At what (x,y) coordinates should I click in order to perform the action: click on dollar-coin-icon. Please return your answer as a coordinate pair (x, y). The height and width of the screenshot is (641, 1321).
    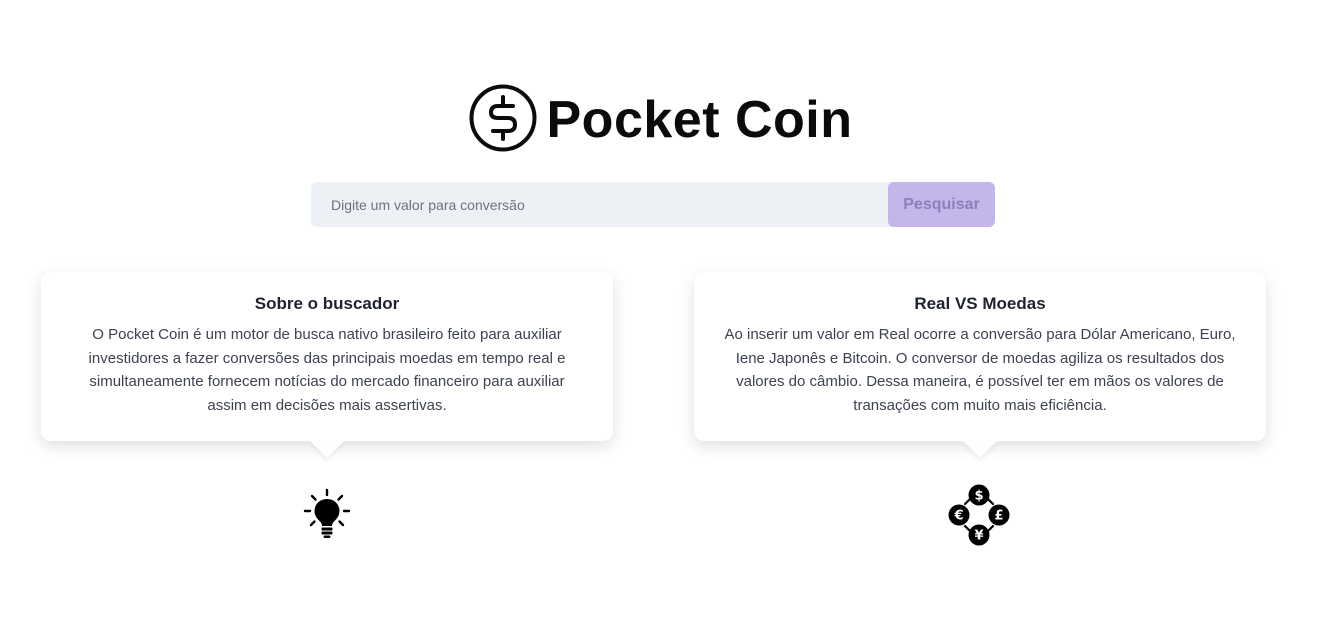
    Looking at the image, I should click on (502, 118).